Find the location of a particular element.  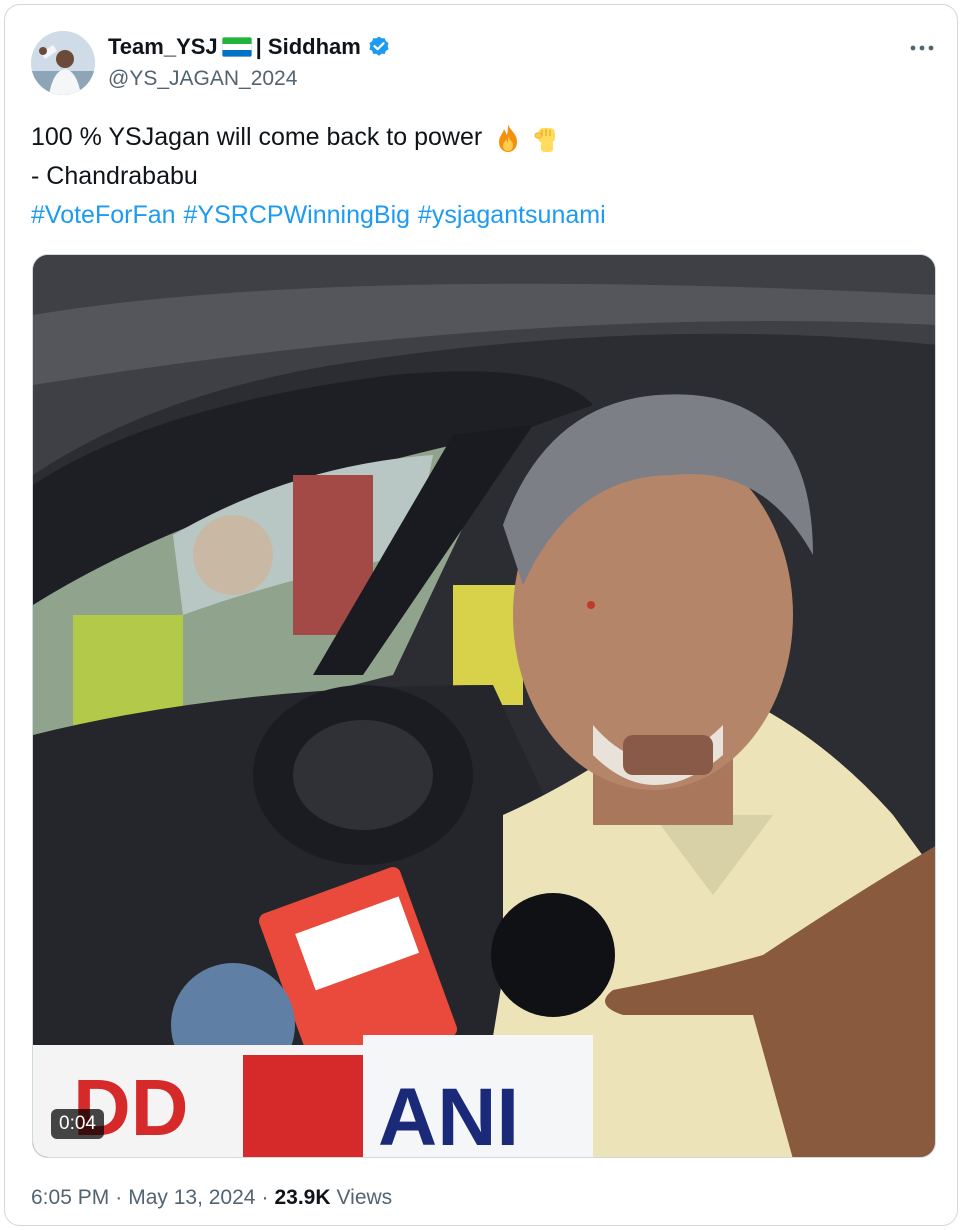

more-horizontal-icon is located at coordinates (922, 48).